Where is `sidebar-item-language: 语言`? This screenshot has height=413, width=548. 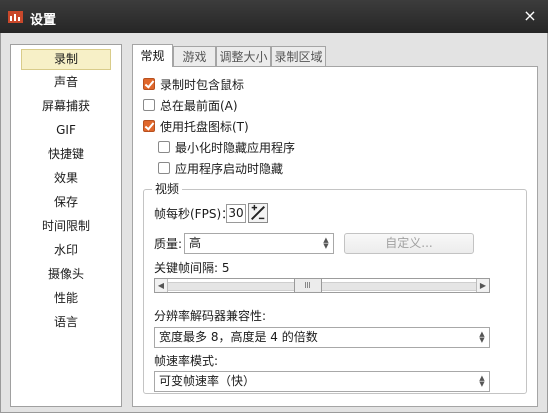
sidebar-item-language: 语言 is located at coordinates (66, 322).